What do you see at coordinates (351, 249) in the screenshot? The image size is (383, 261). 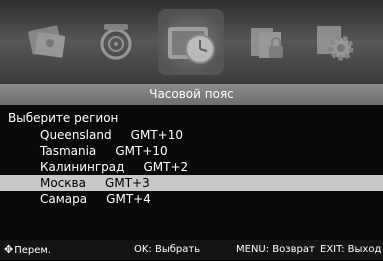 I see `exit-hint: EXIT: Выход` at bounding box center [351, 249].